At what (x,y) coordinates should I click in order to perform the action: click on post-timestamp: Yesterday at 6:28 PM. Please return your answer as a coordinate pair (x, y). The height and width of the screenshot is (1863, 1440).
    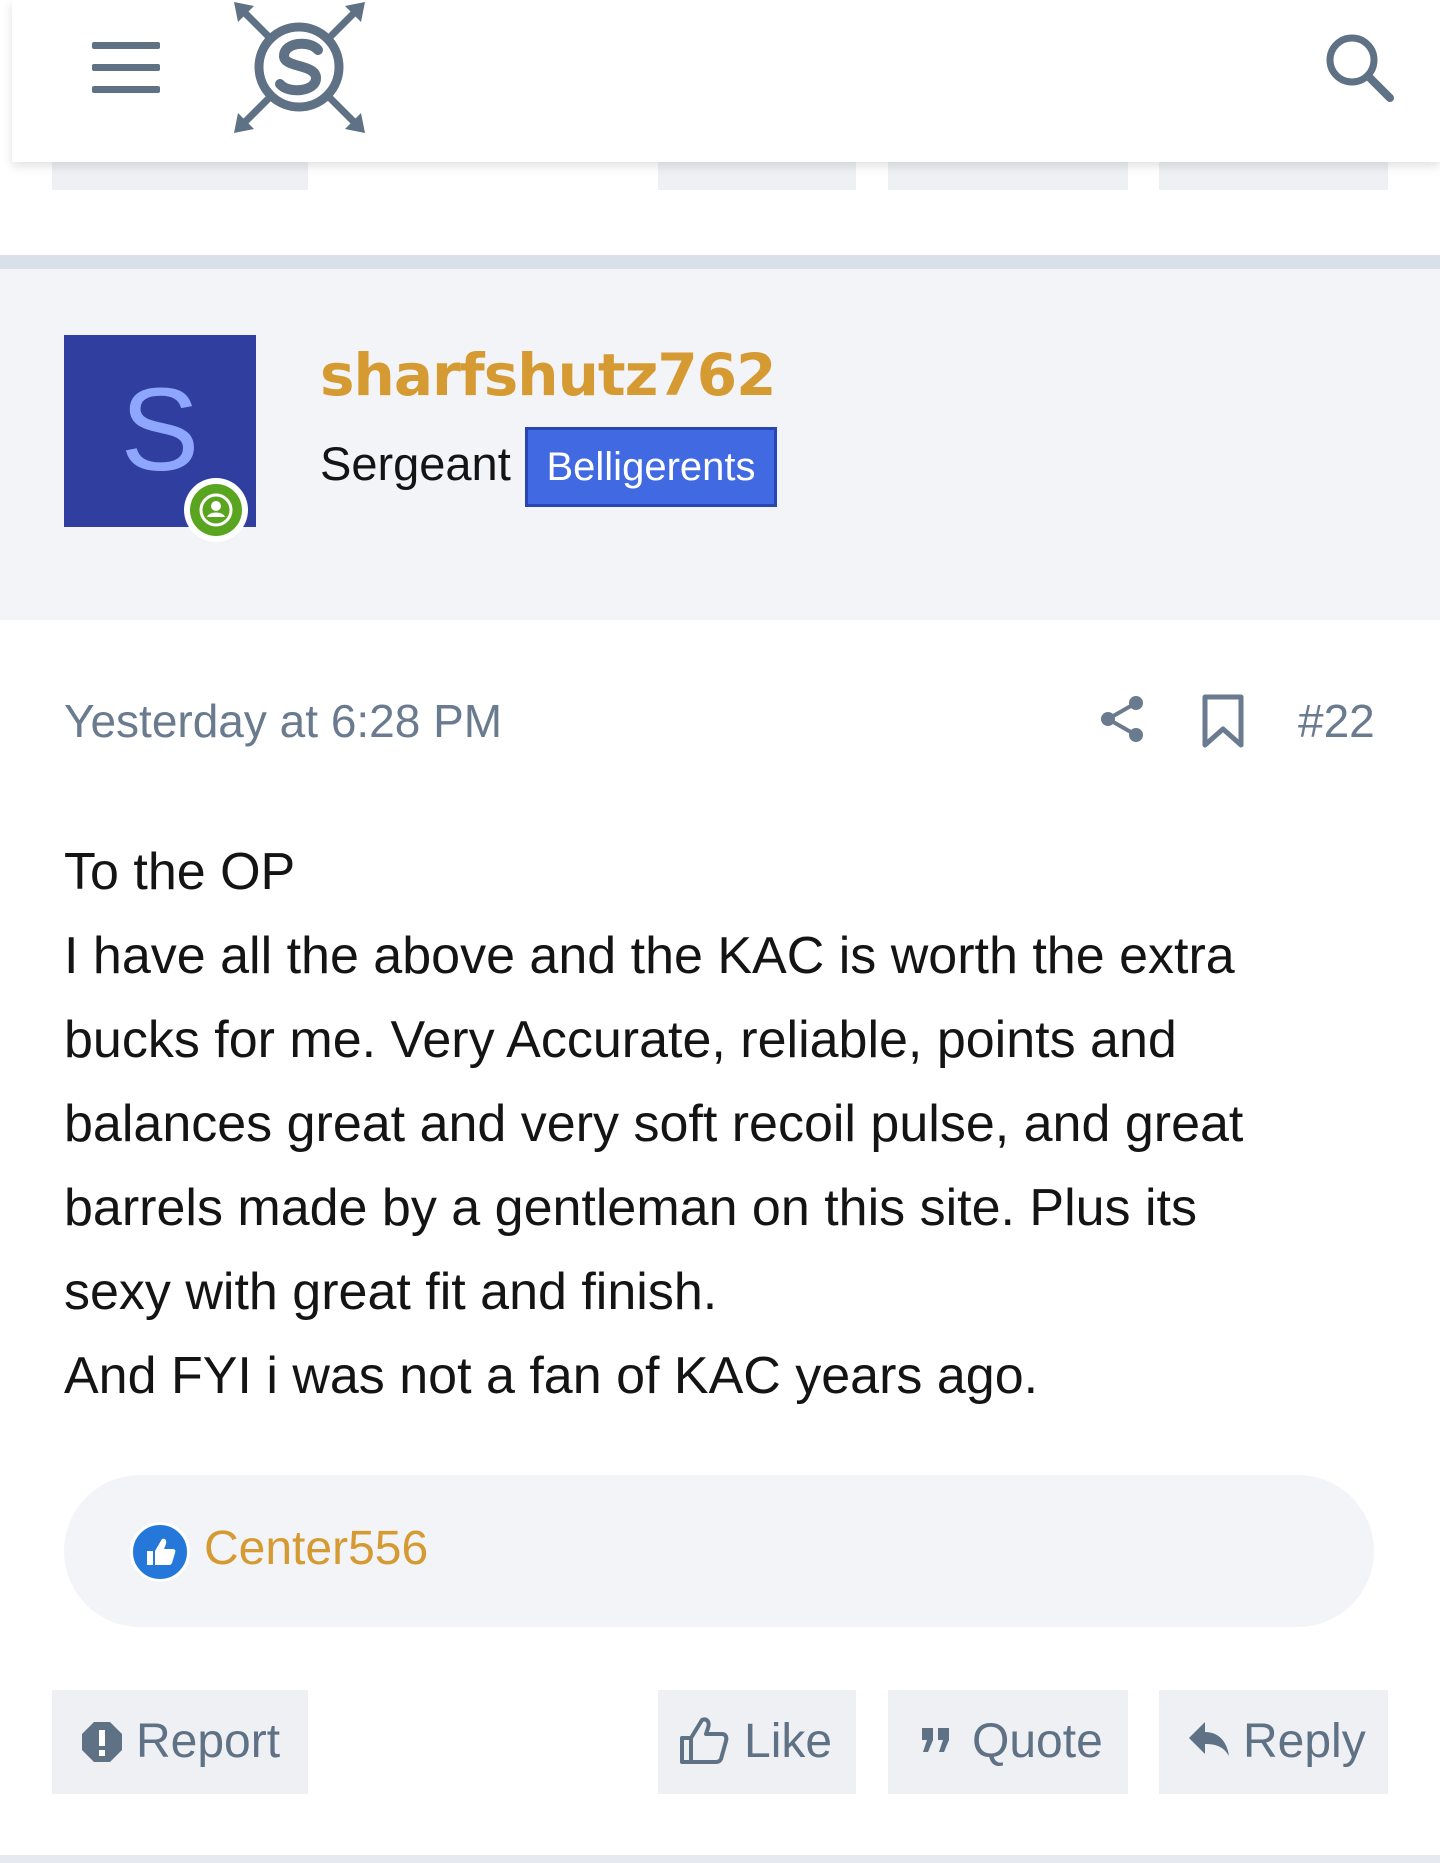
    Looking at the image, I should click on (283, 721).